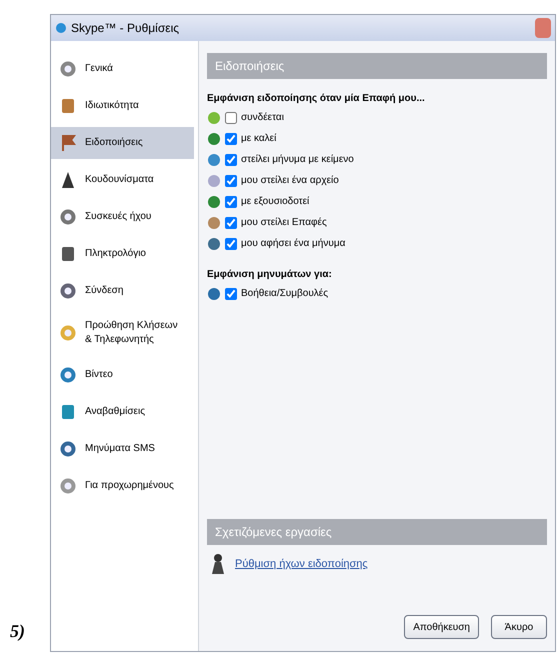  I want to click on sidebar-item: Γενικά, so click(122, 69).